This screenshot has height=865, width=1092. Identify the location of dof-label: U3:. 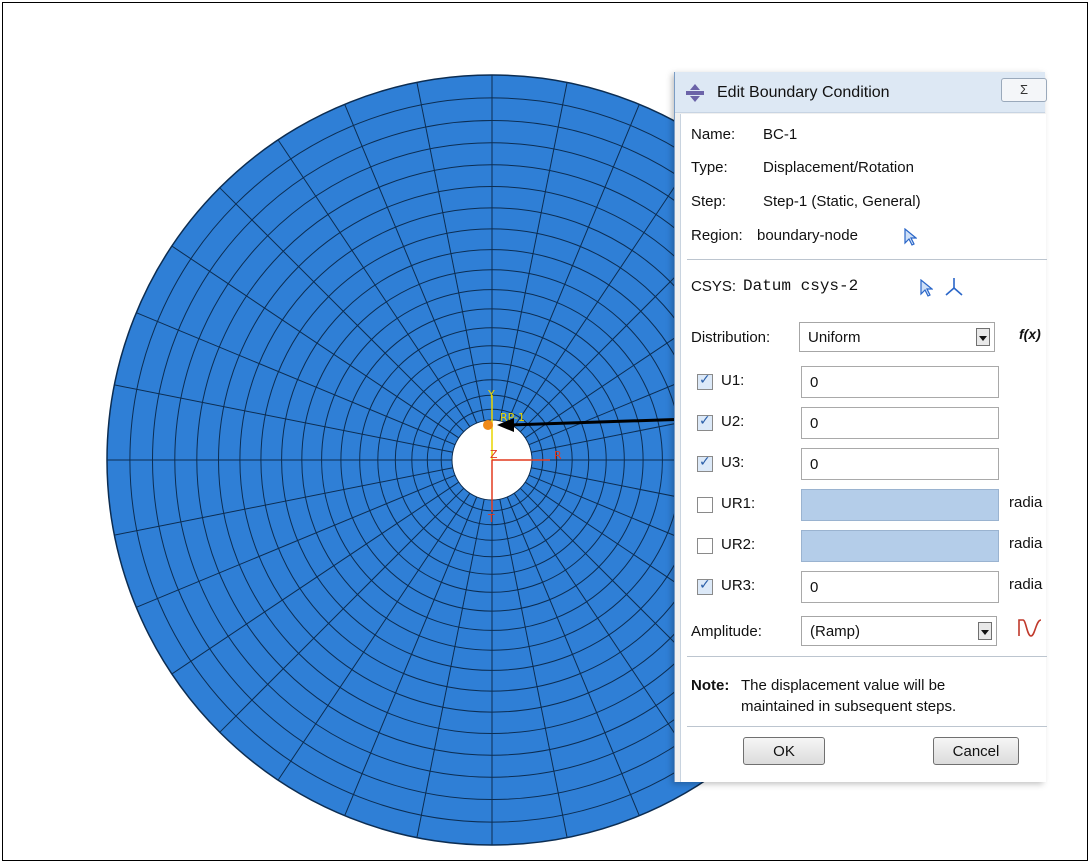
(733, 462).